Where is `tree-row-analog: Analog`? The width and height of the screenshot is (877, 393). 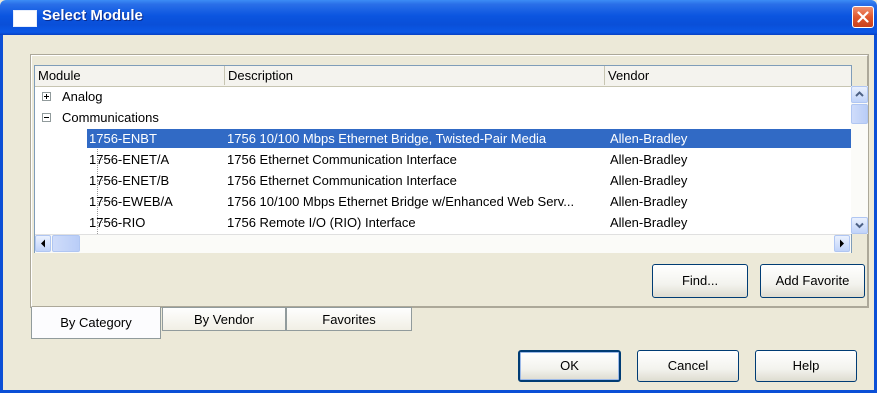
tree-row-analog: Analog is located at coordinates (443, 96).